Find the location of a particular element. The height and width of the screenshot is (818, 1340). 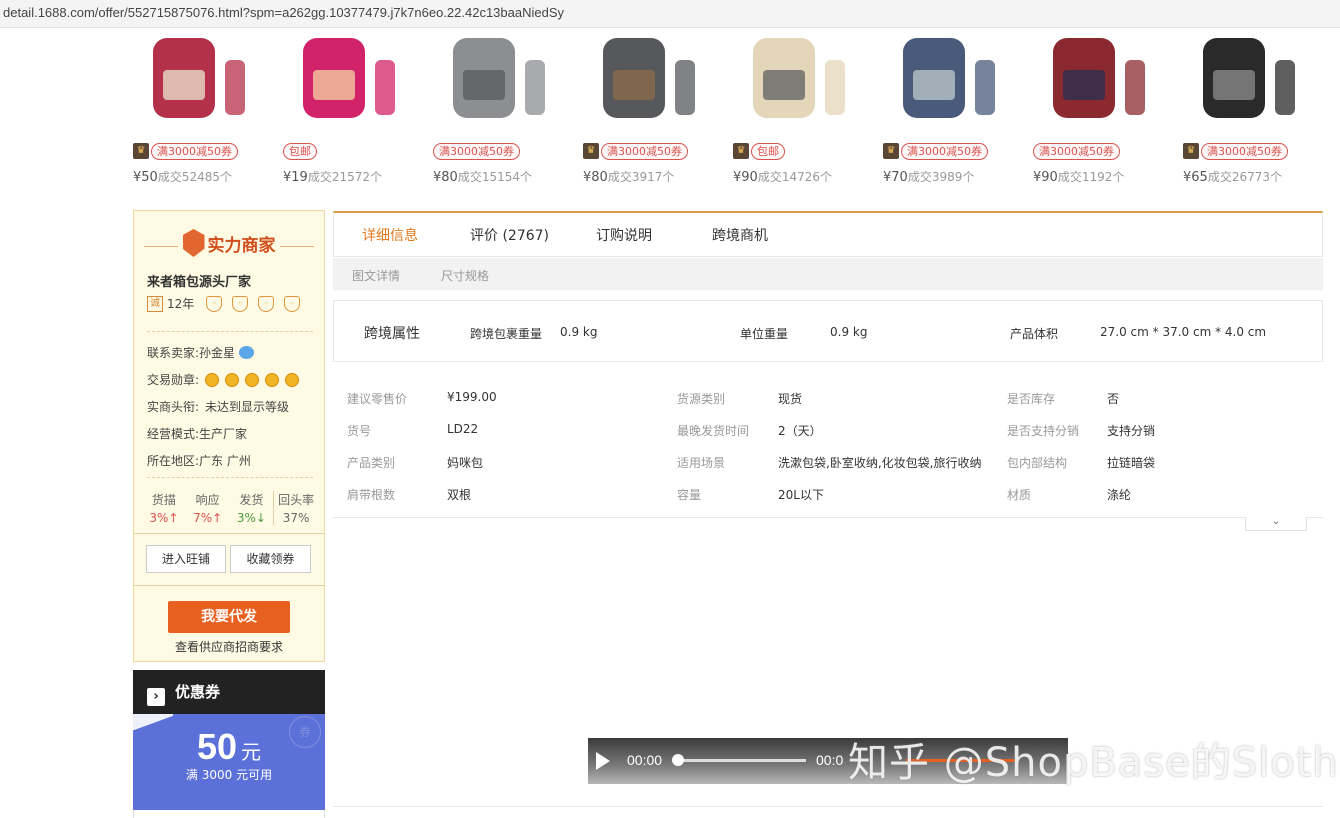

seller-stat: 货描 3%↑ is located at coordinates (164, 508).